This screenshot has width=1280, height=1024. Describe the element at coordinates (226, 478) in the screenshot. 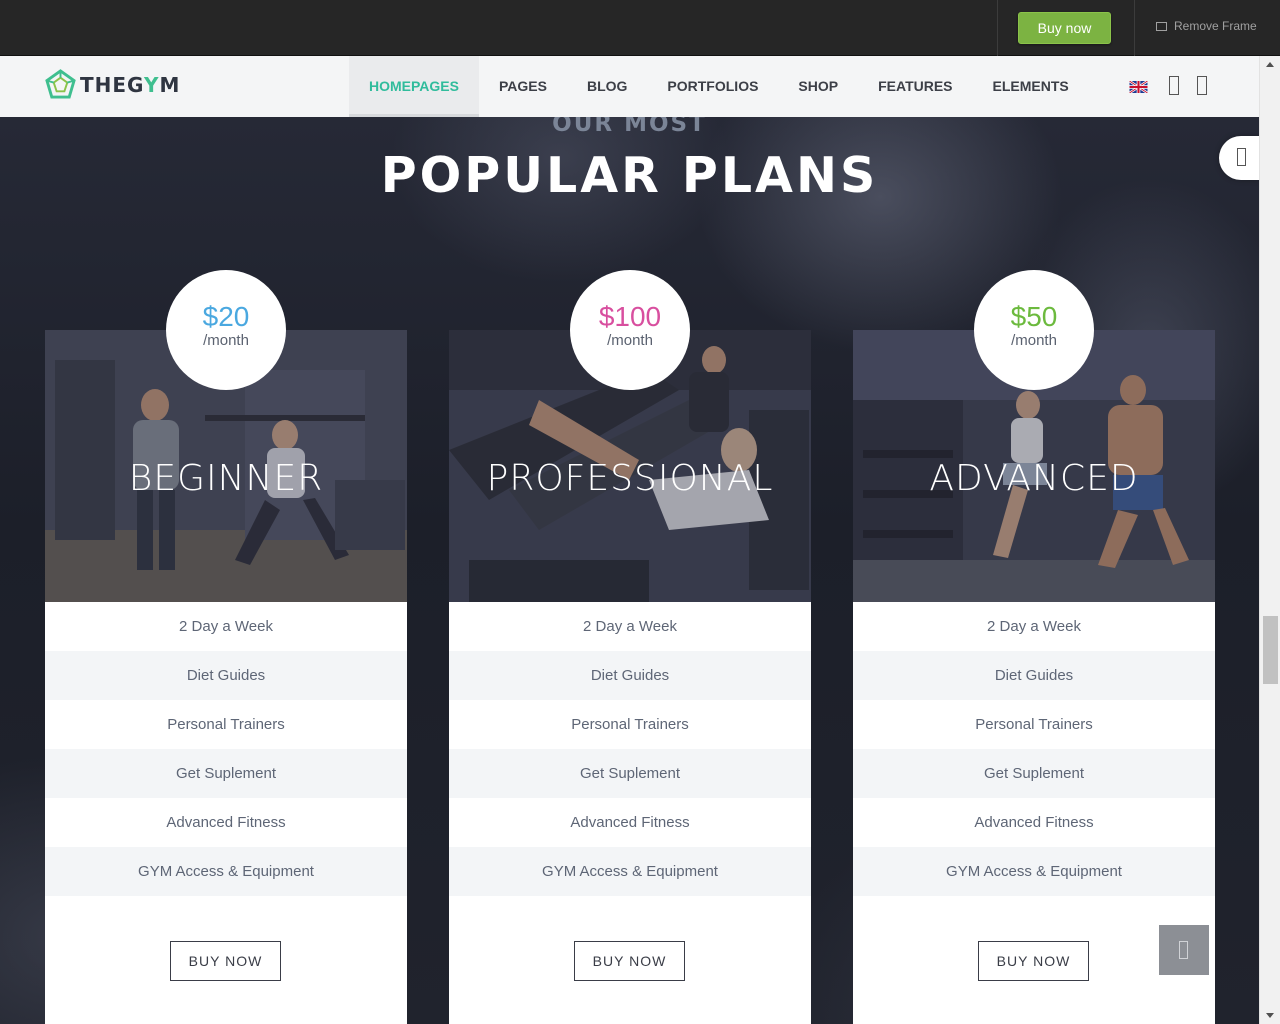

I see `plan-name: BEGINNER` at that location.